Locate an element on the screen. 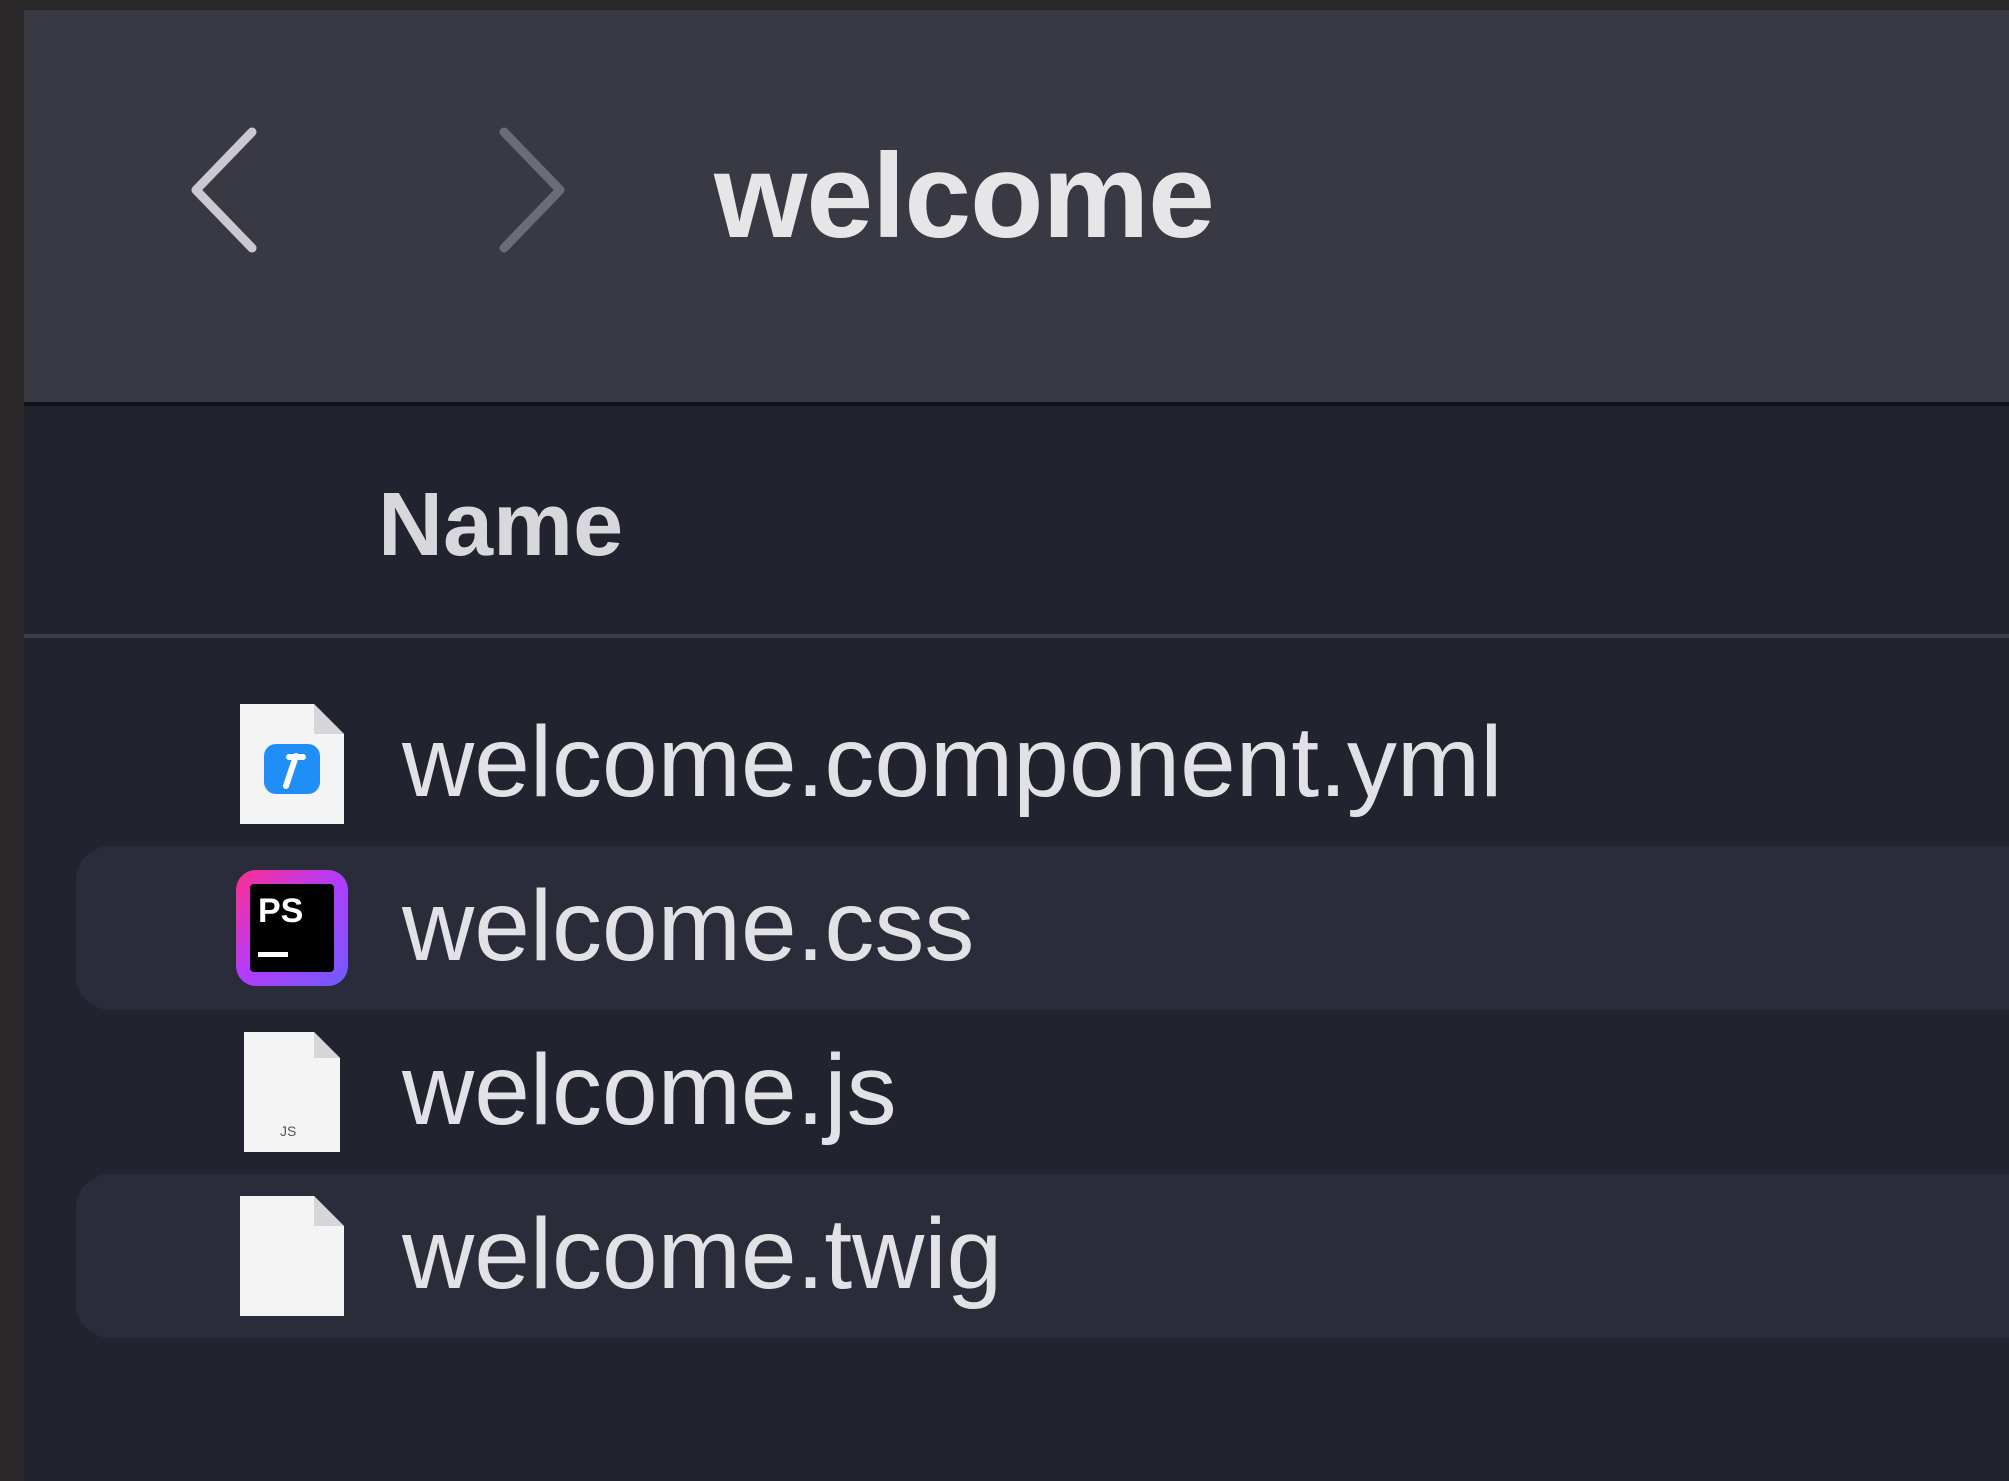 This screenshot has width=2009, height=1481. file-name: welcome.twig is located at coordinates (702, 1254).